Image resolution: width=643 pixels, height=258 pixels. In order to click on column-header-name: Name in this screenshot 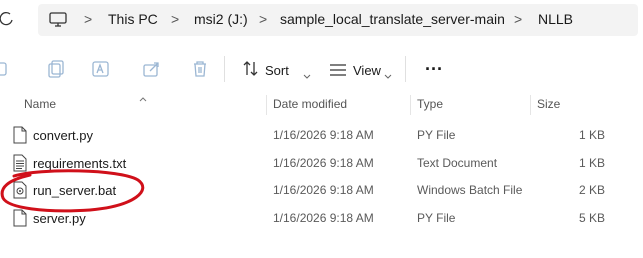, I will do `click(40, 104)`.